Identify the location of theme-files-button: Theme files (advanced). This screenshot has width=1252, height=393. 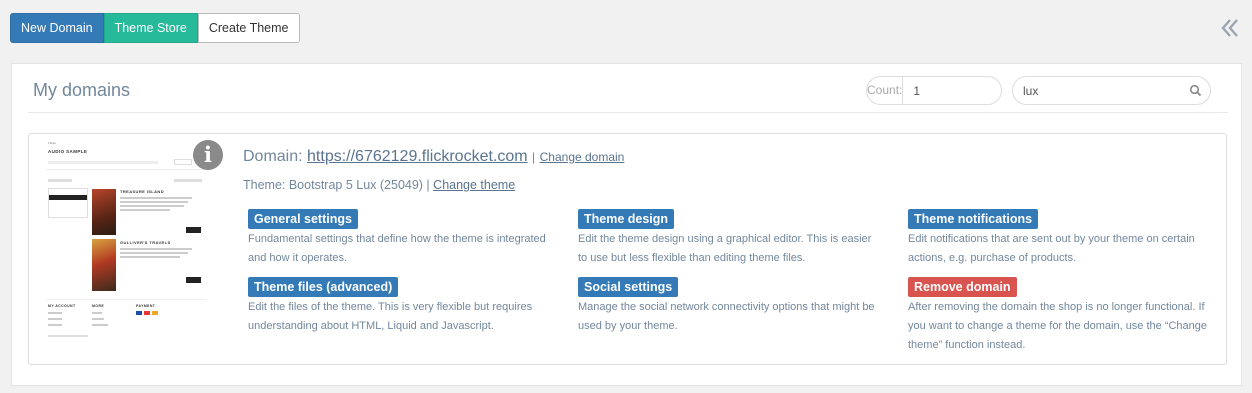
(323, 287).